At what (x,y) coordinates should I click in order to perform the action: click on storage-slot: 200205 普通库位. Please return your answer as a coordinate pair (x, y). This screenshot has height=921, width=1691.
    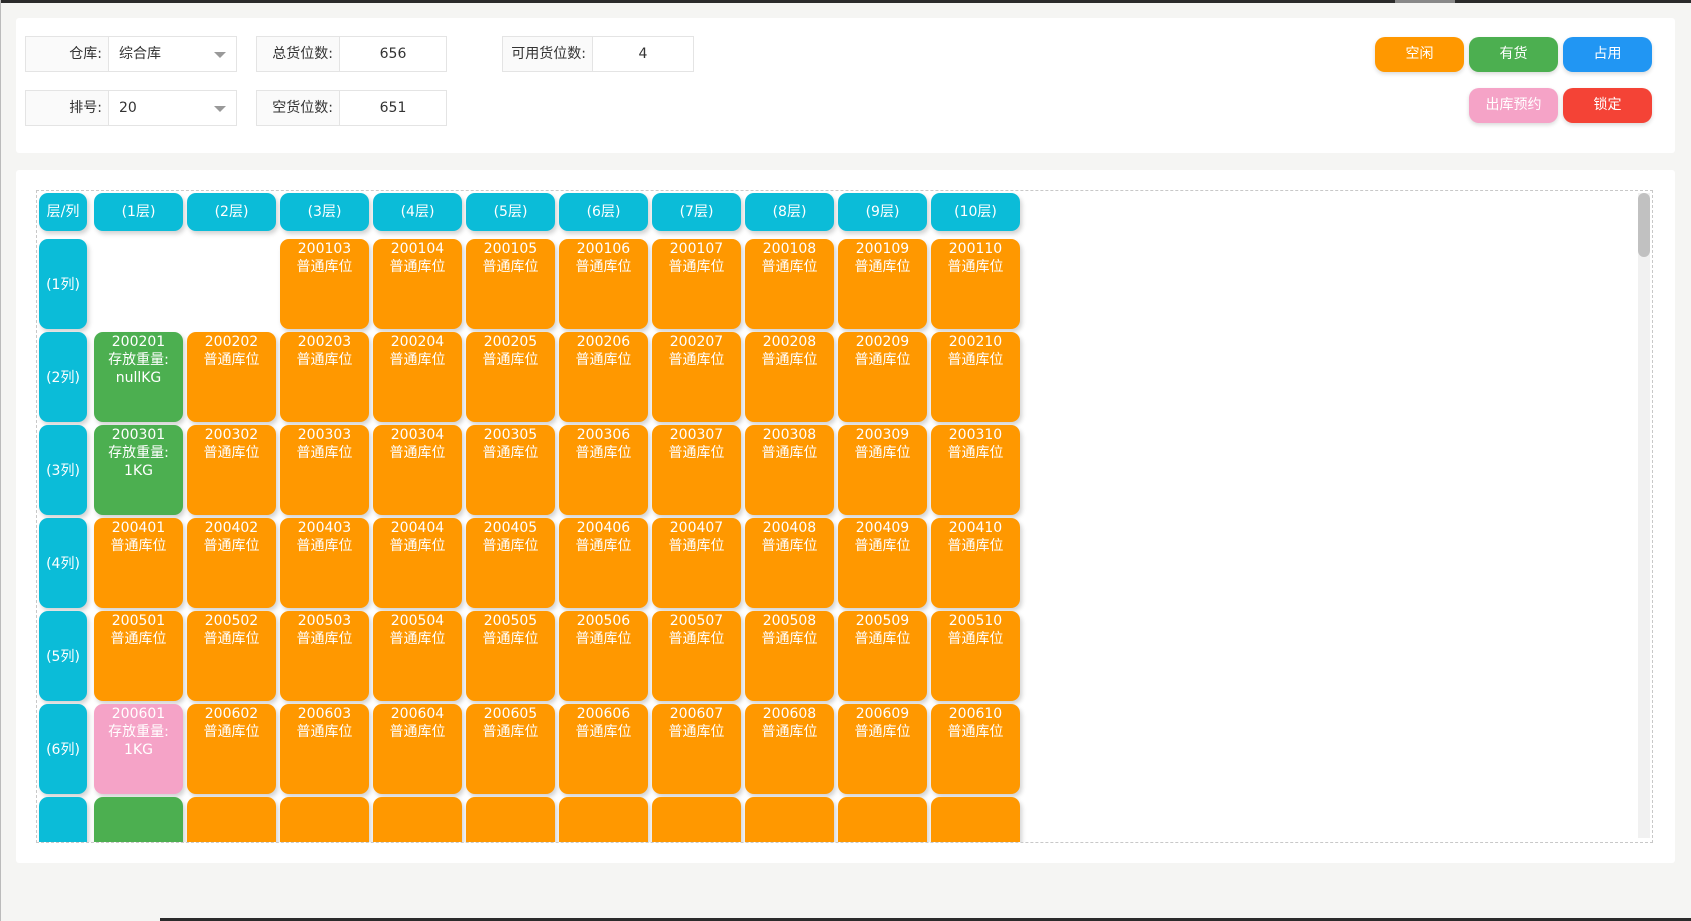
    Looking at the image, I should click on (510, 377).